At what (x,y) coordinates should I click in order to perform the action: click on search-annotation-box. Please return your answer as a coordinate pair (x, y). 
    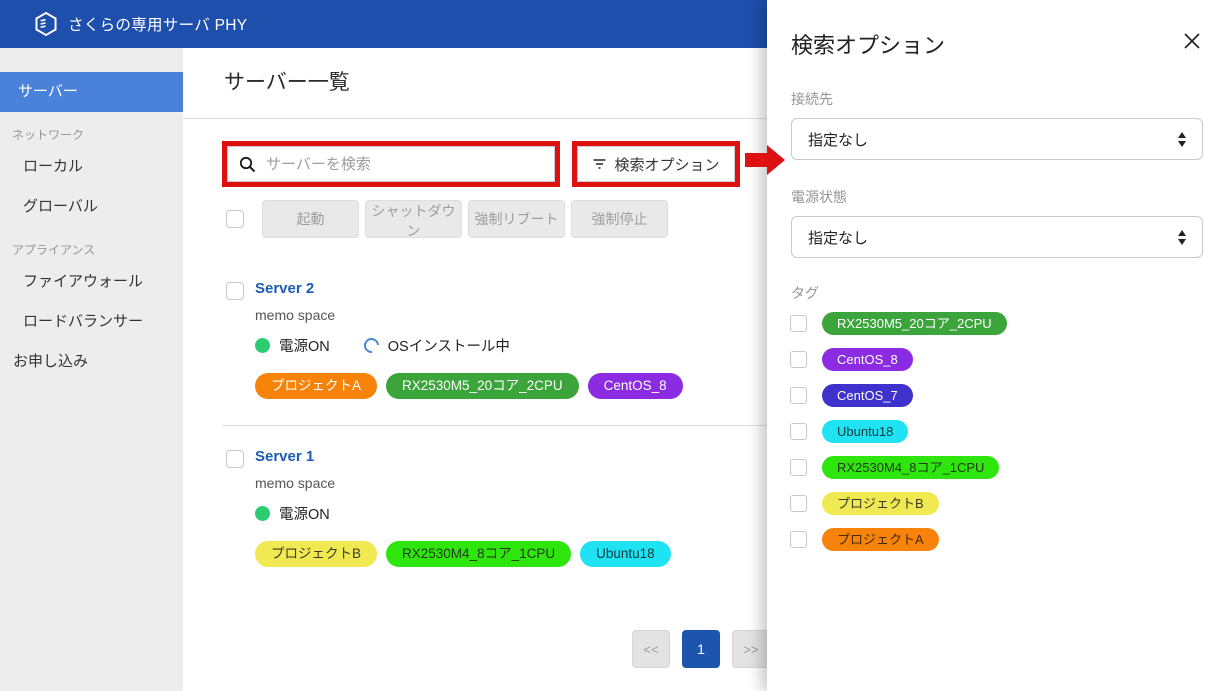
    Looking at the image, I should click on (391, 164).